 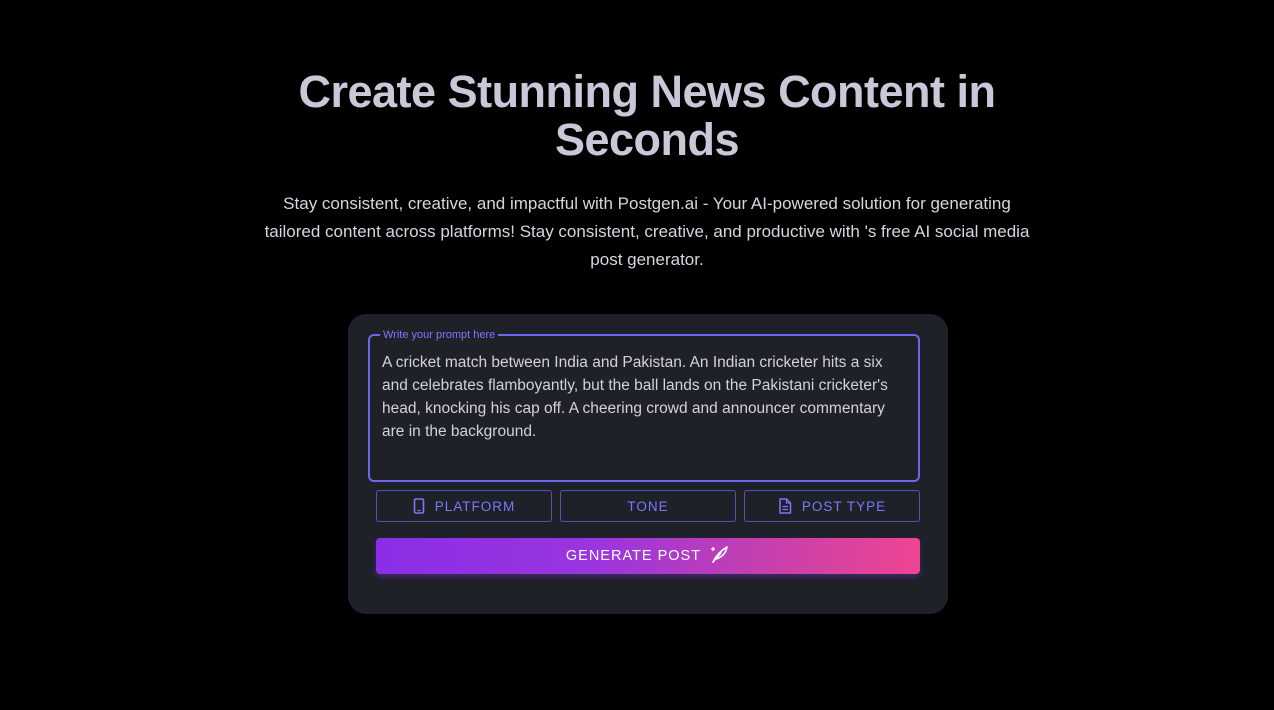 What do you see at coordinates (633, 556) in the screenshot?
I see `generate-post-label: GENERATE POST` at bounding box center [633, 556].